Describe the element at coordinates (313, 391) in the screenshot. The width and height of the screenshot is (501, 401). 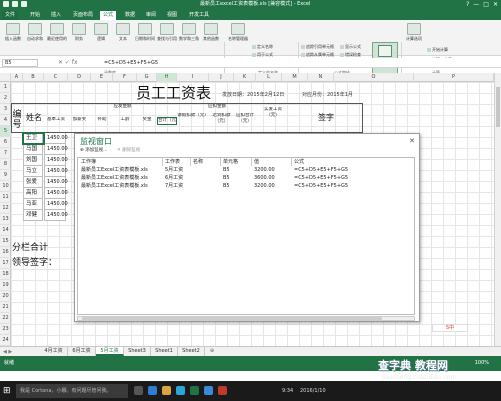
I see `clock-date: 2016/1/10` at that location.